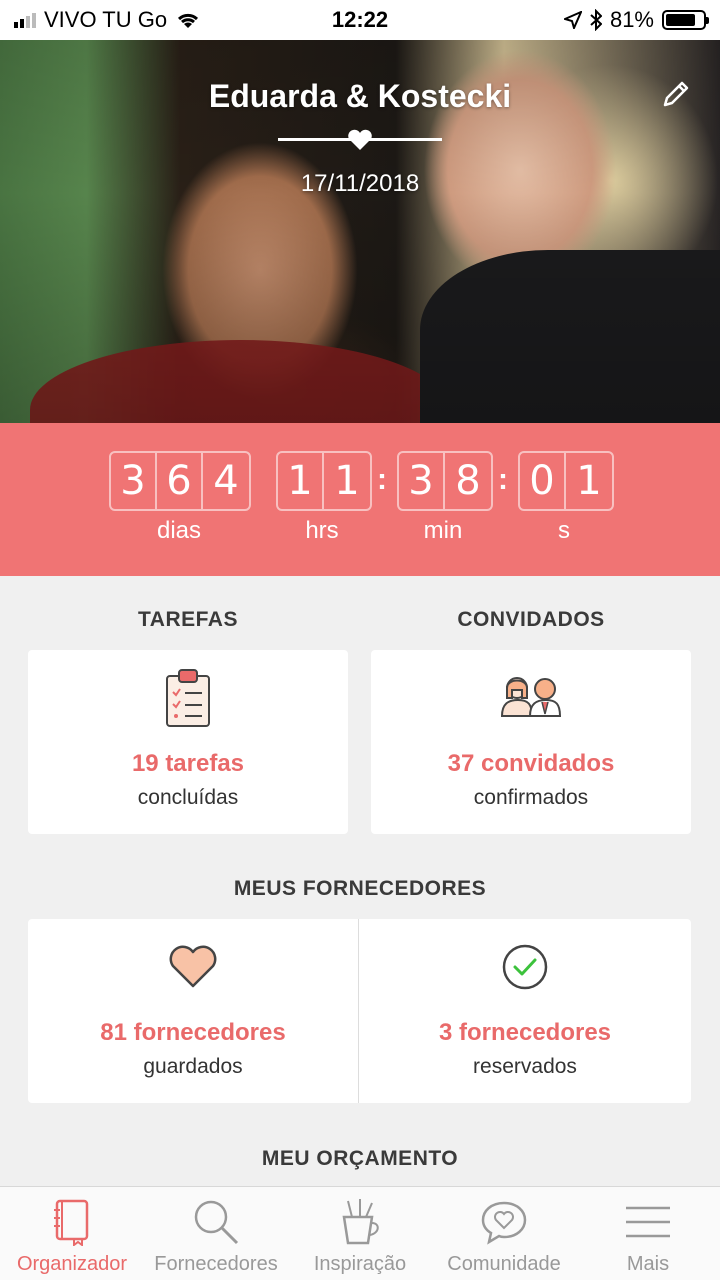  I want to click on couple-guests-icon, so click(531, 696).